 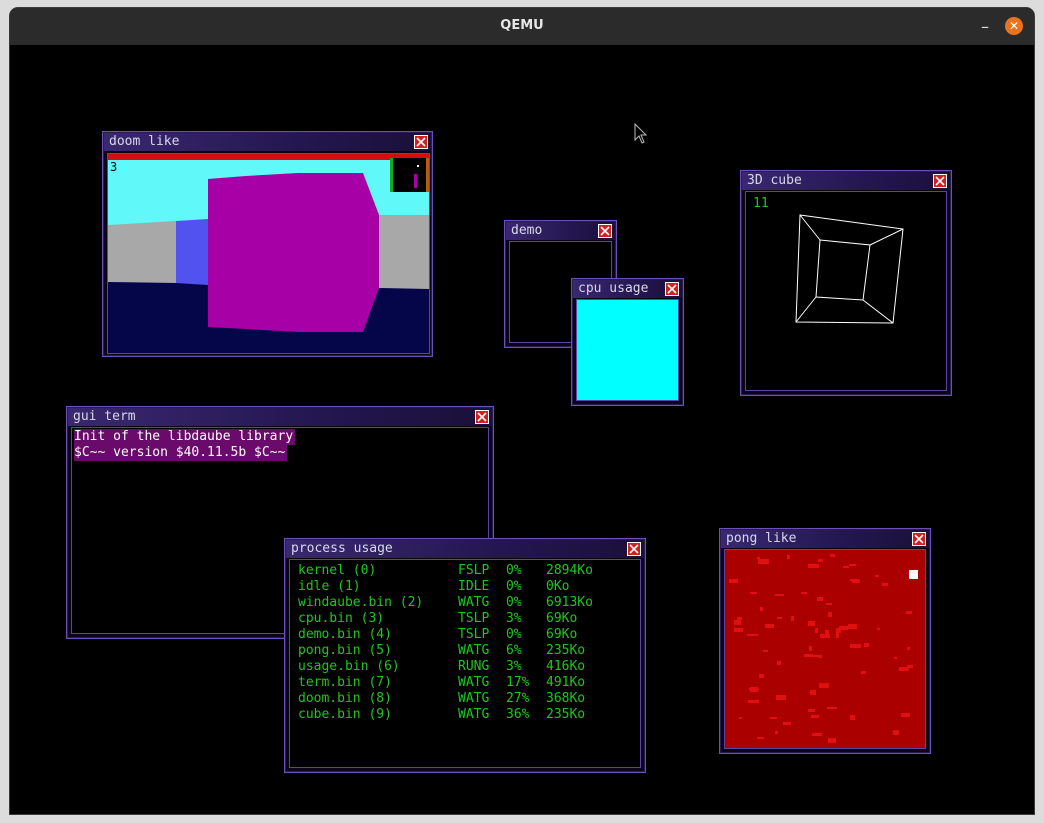 I want to click on cpu-window-titlebar: cpu usage, so click(x=627, y=289).